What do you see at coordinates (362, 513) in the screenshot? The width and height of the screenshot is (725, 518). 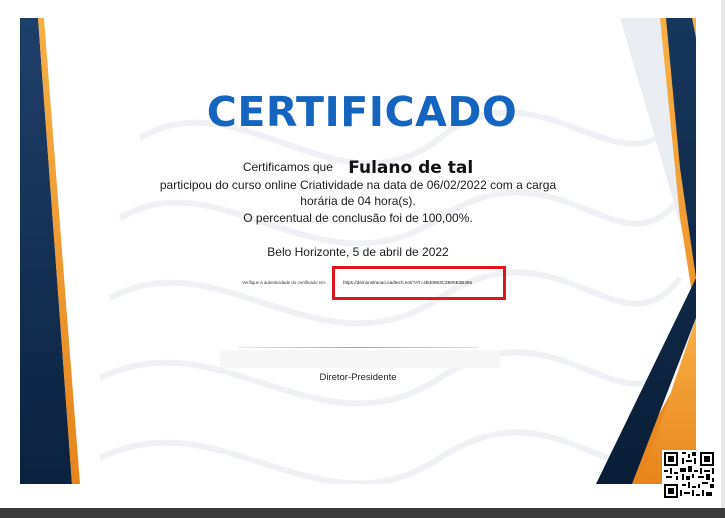 I see `viewer-bottom-bar` at bounding box center [362, 513].